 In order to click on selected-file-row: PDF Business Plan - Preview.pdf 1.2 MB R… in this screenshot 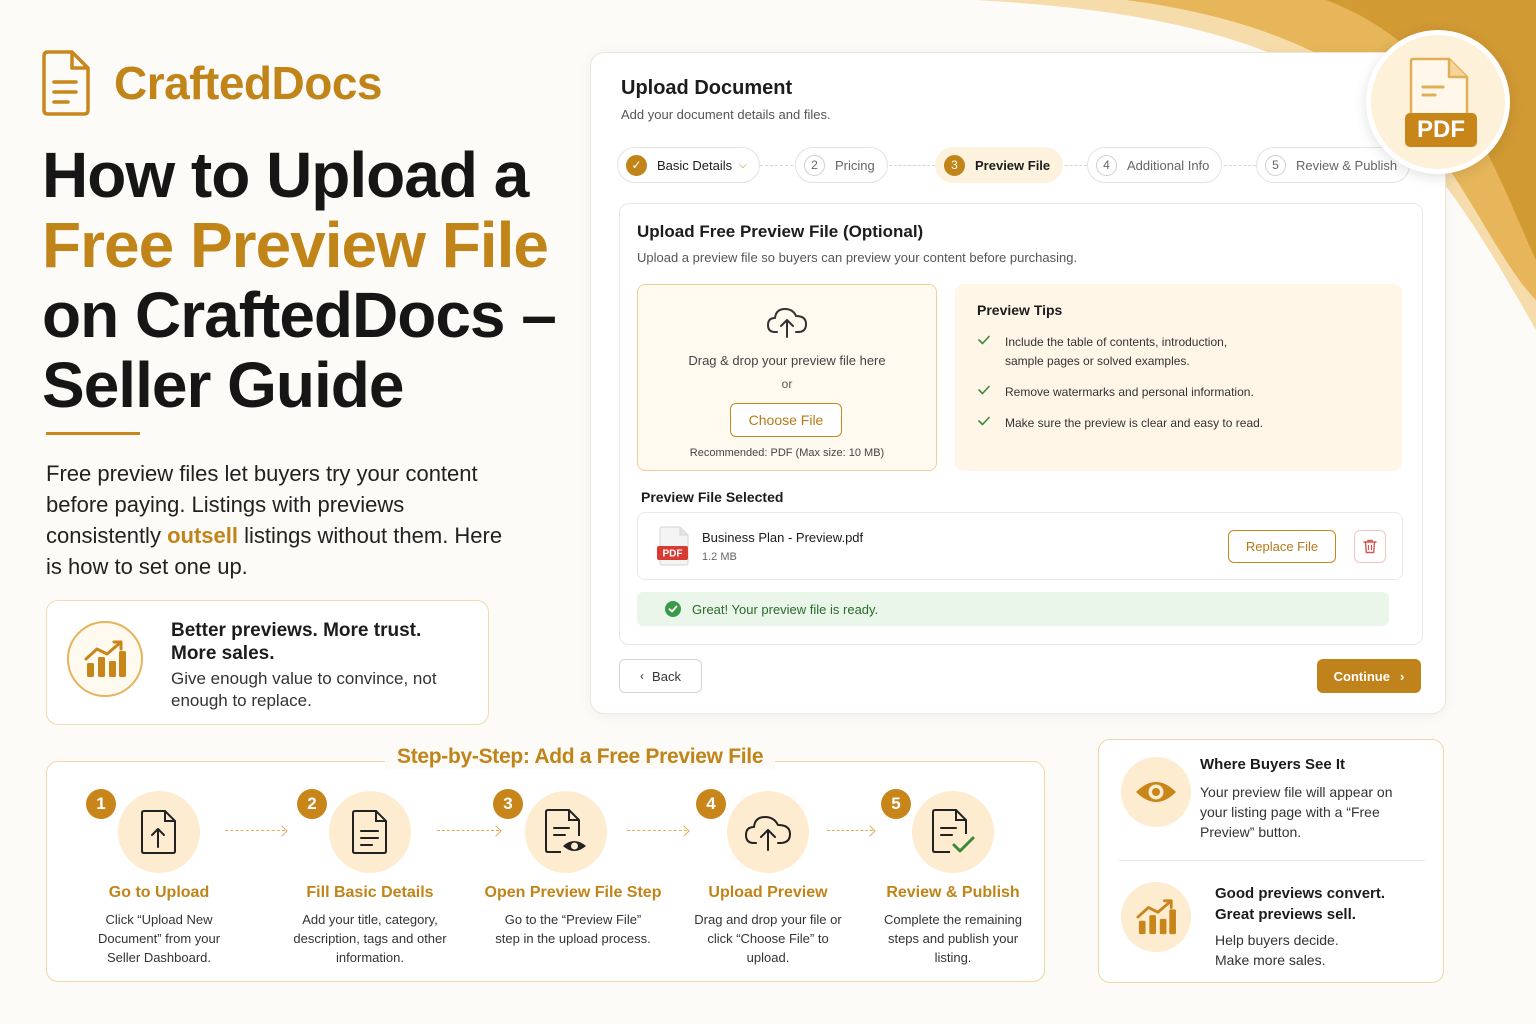, I will do `click(1020, 546)`.